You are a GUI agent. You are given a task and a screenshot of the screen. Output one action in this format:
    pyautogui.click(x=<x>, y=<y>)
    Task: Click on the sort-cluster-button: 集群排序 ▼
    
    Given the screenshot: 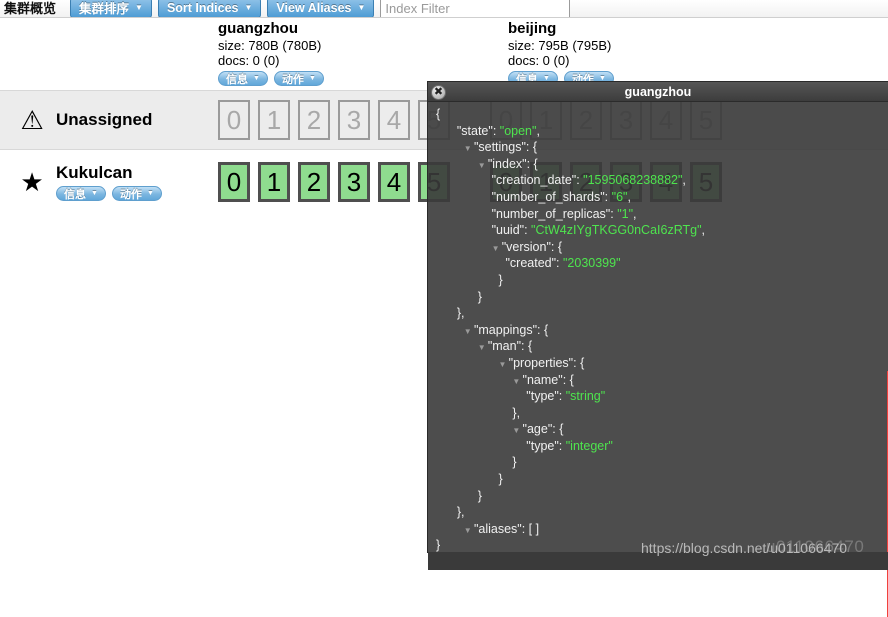 What is the action you would take?
    pyautogui.click(x=111, y=8)
    